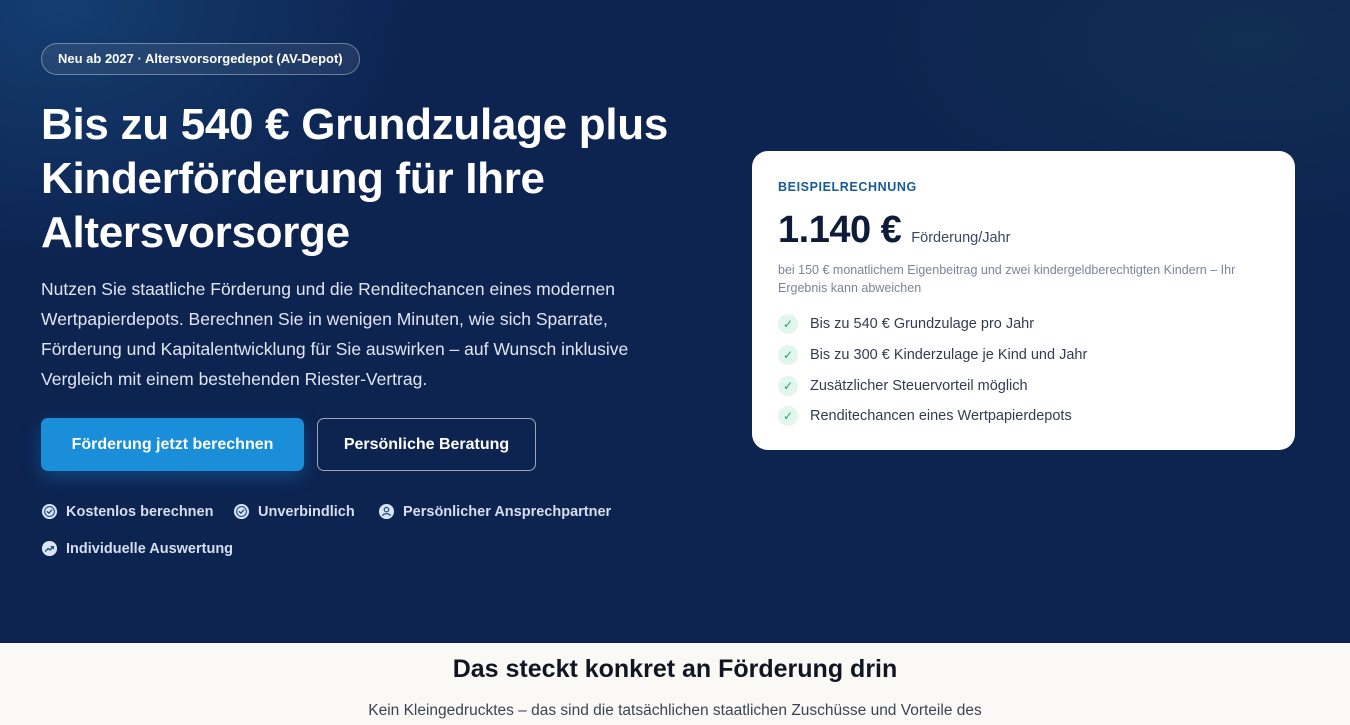 The height and width of the screenshot is (725, 1350). What do you see at coordinates (150, 548) in the screenshot?
I see `trust-item-label: Individuelle Auswertung` at bounding box center [150, 548].